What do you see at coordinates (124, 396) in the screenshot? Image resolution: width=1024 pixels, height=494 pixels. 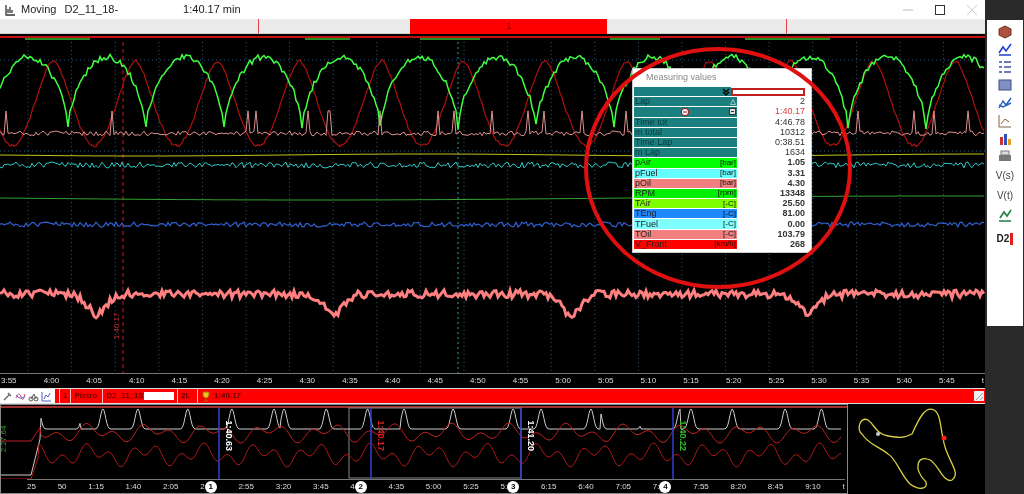 I see `session-name: D2_11_18` at bounding box center [124, 396].